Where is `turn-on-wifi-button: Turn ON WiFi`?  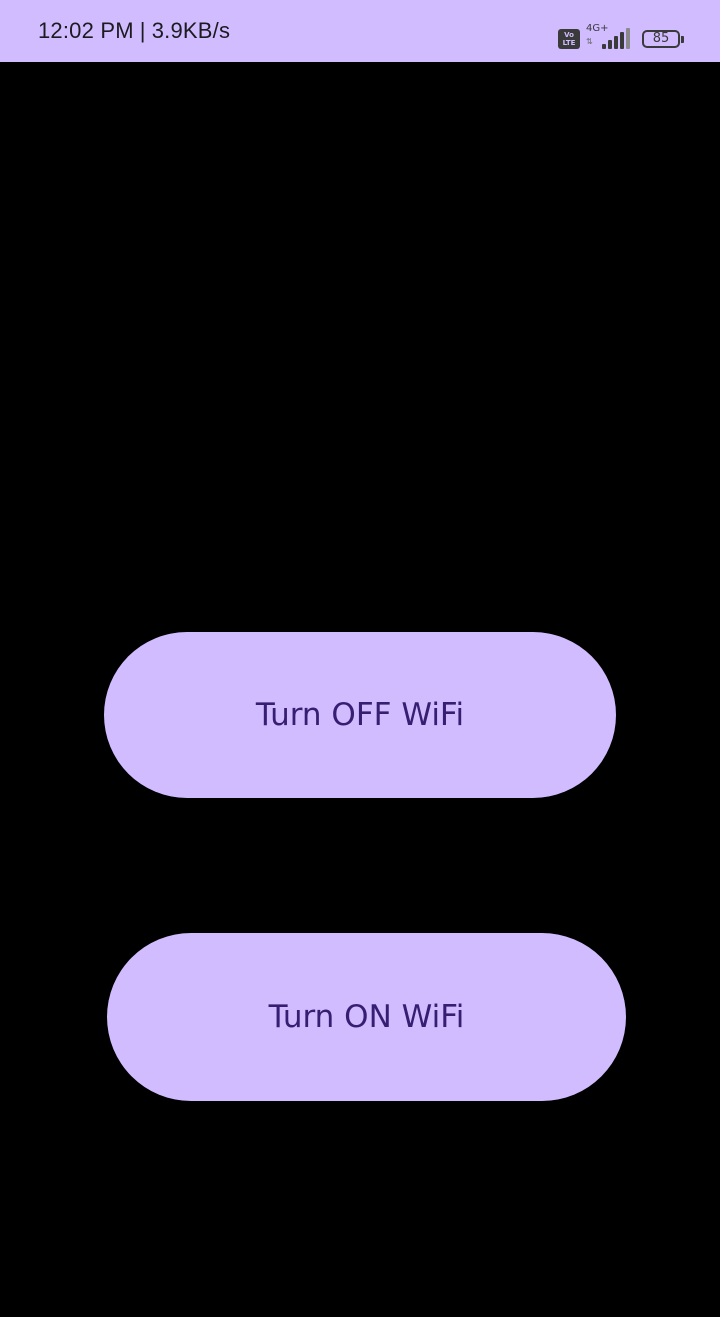 turn-on-wifi-button: Turn ON WiFi is located at coordinates (366, 1017).